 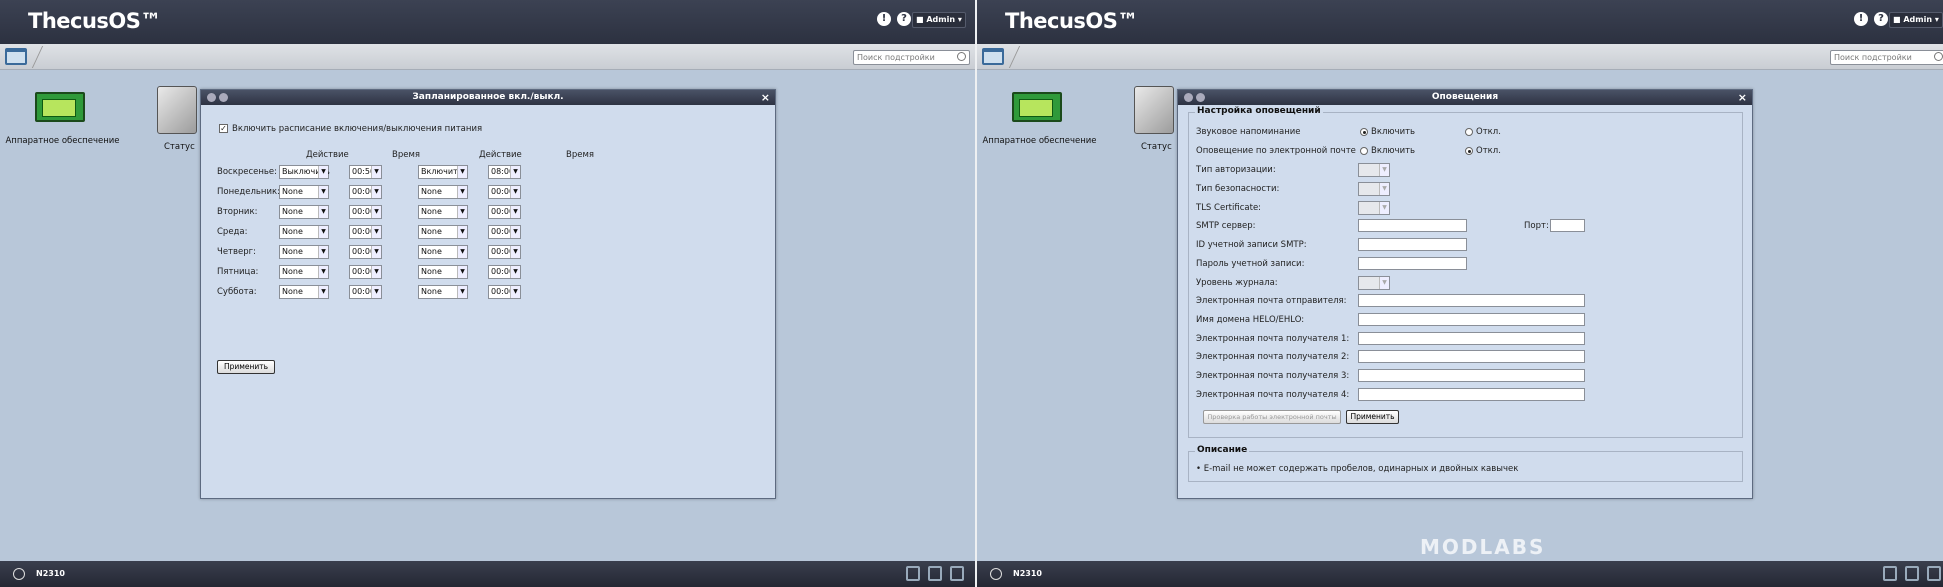 I want to click on action-select: Включить ▼, so click(x=443, y=172).